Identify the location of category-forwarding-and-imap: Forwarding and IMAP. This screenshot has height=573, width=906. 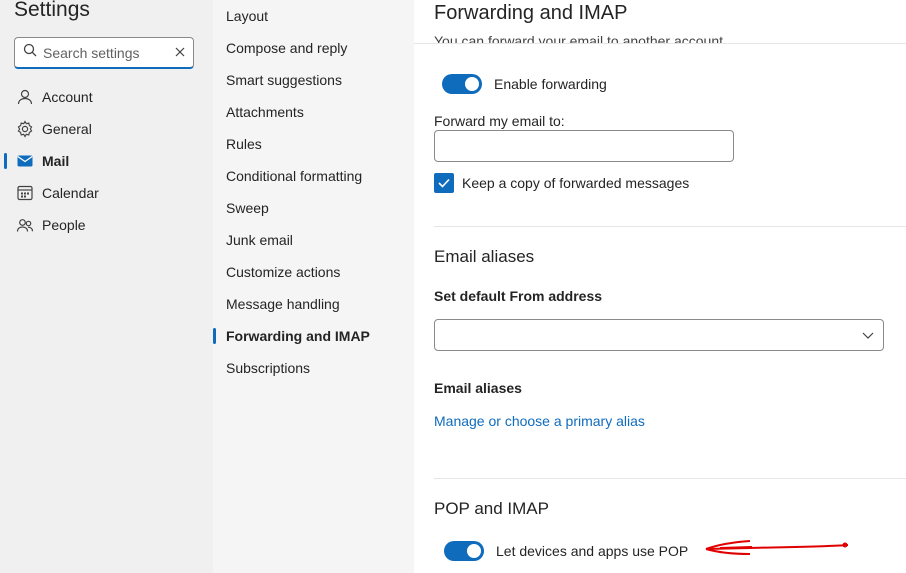
(313, 336).